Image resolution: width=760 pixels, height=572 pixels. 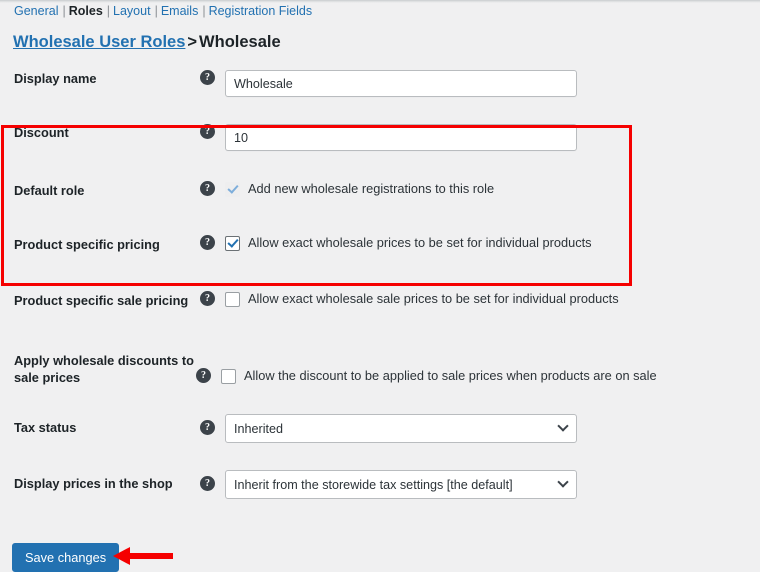 What do you see at coordinates (232, 299) in the screenshot?
I see `product-specific-sale-pricing-checkbox` at bounding box center [232, 299].